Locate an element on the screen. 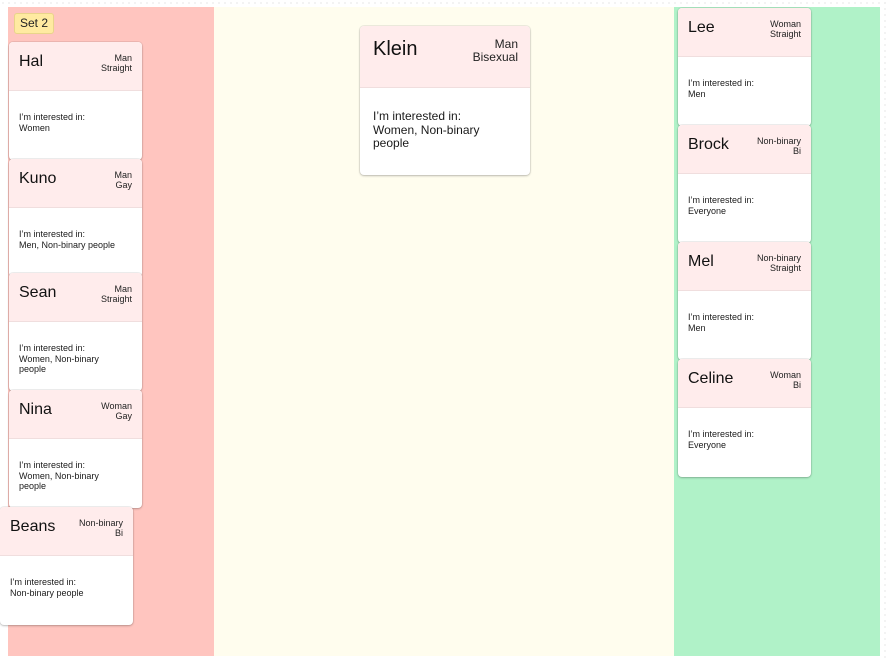  card-identity: Woman Gay is located at coordinates (116, 411).